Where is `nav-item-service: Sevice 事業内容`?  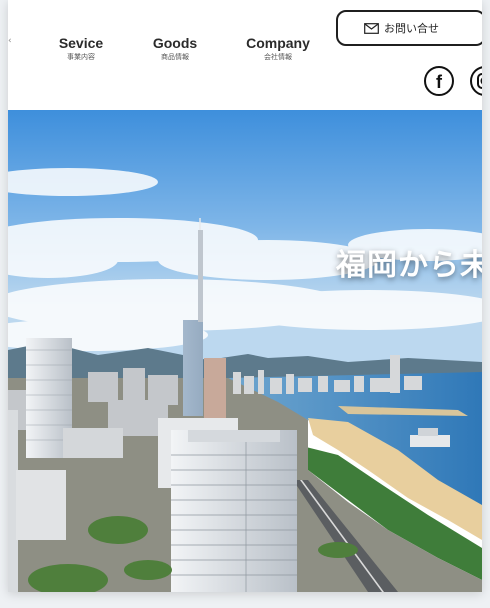 nav-item-service: Sevice 事業内容 is located at coordinates (81, 48).